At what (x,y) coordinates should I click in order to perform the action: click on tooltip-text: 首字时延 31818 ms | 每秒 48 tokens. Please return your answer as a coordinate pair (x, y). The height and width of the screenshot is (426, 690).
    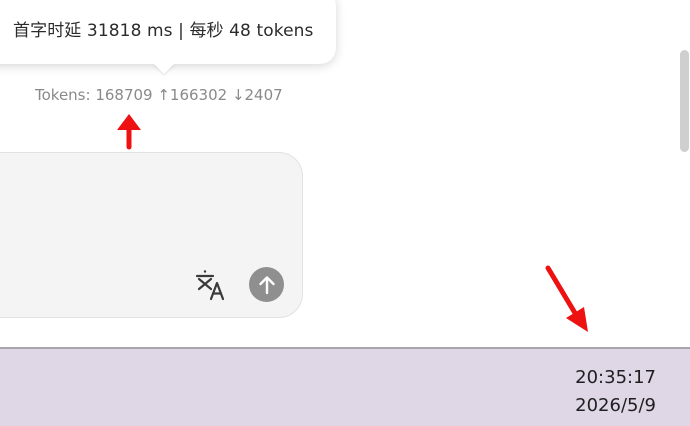
    Looking at the image, I should click on (163, 31).